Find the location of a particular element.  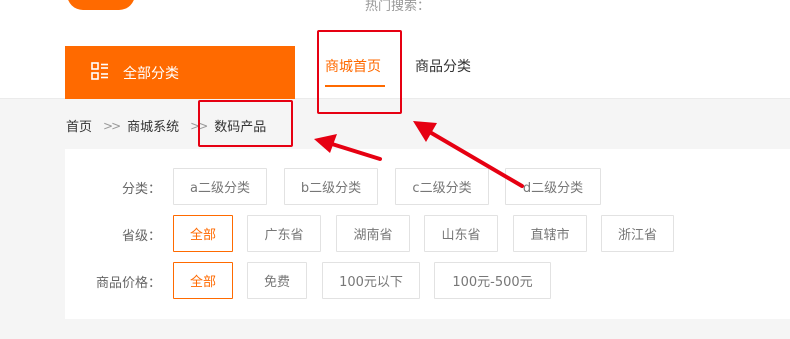

annotation-arrows is located at coordinates (419, 154).